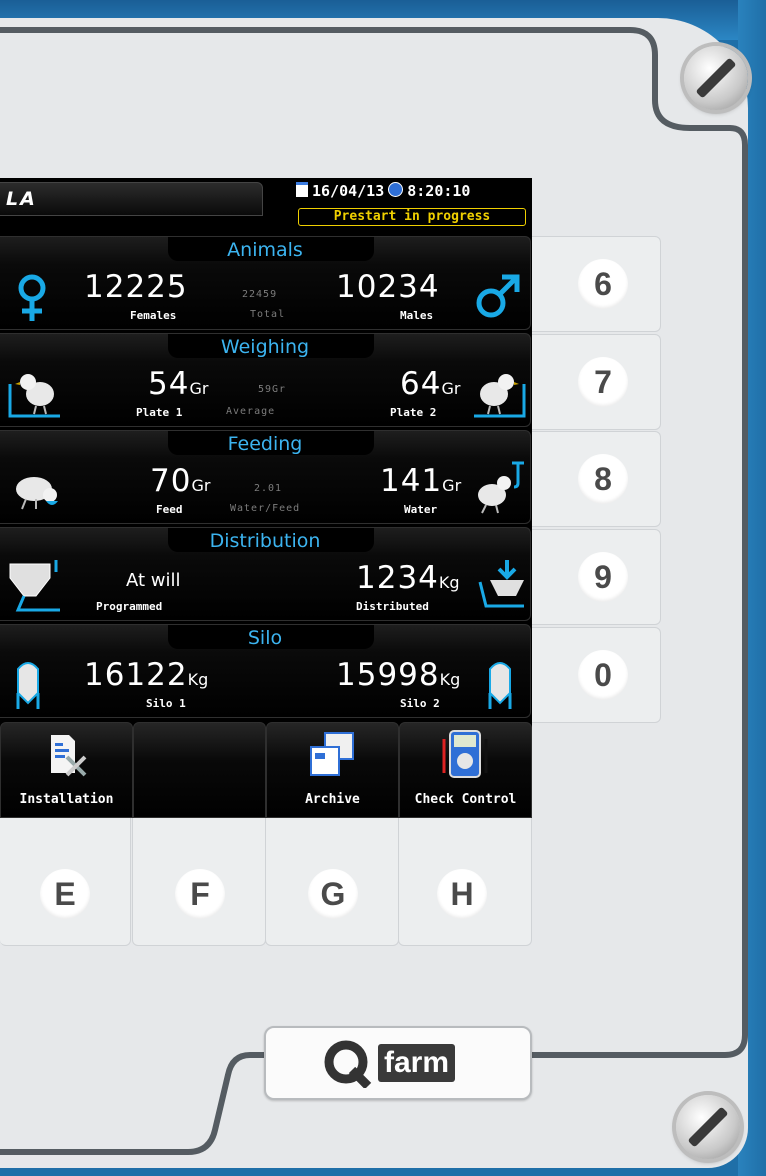  I want to click on key-label: 9, so click(603, 577).